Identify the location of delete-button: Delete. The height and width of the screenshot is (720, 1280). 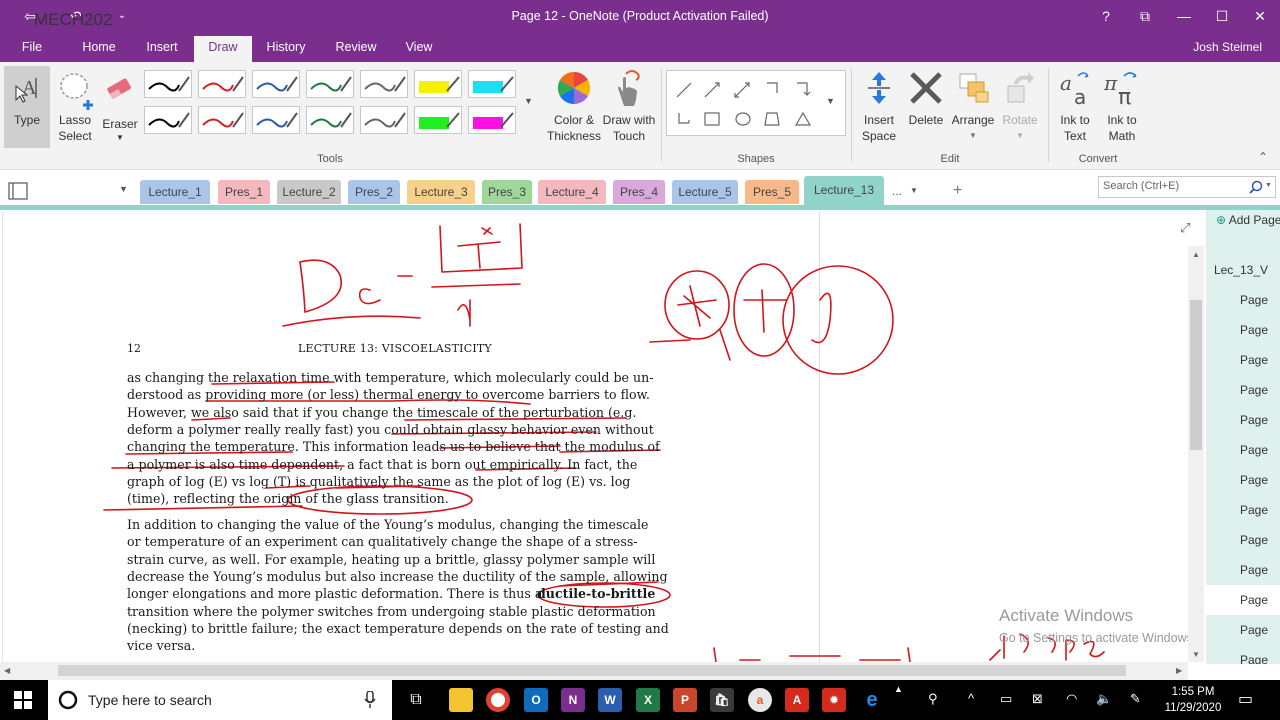
(926, 107).